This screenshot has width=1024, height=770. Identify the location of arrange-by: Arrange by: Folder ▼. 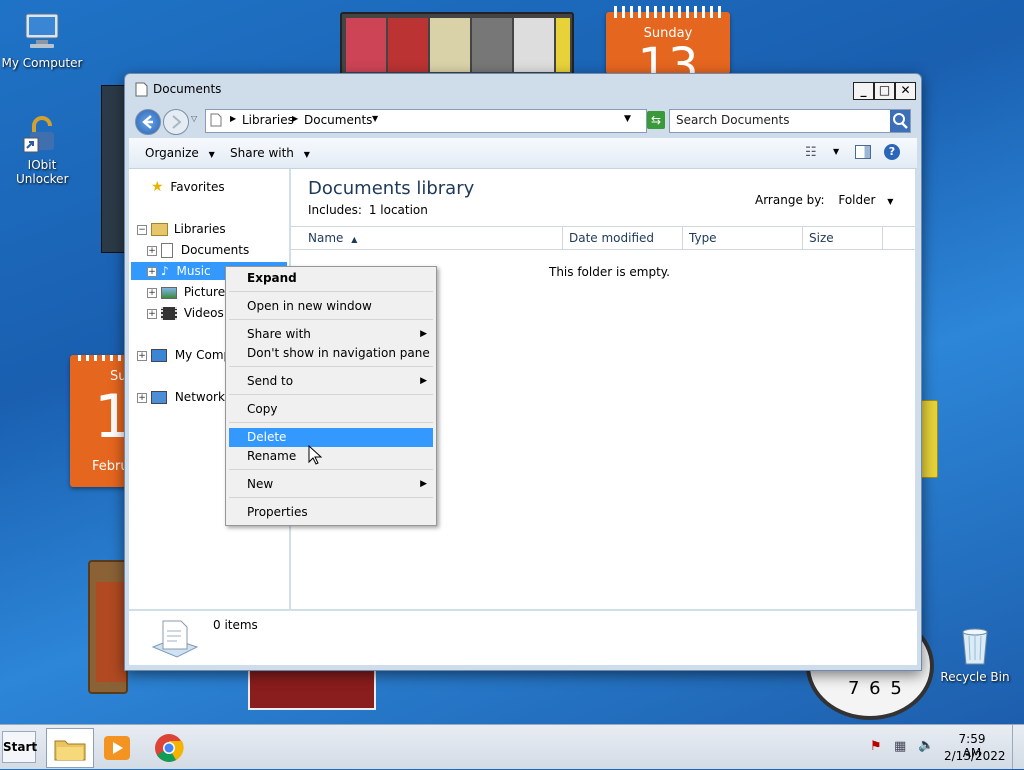
(824, 200).